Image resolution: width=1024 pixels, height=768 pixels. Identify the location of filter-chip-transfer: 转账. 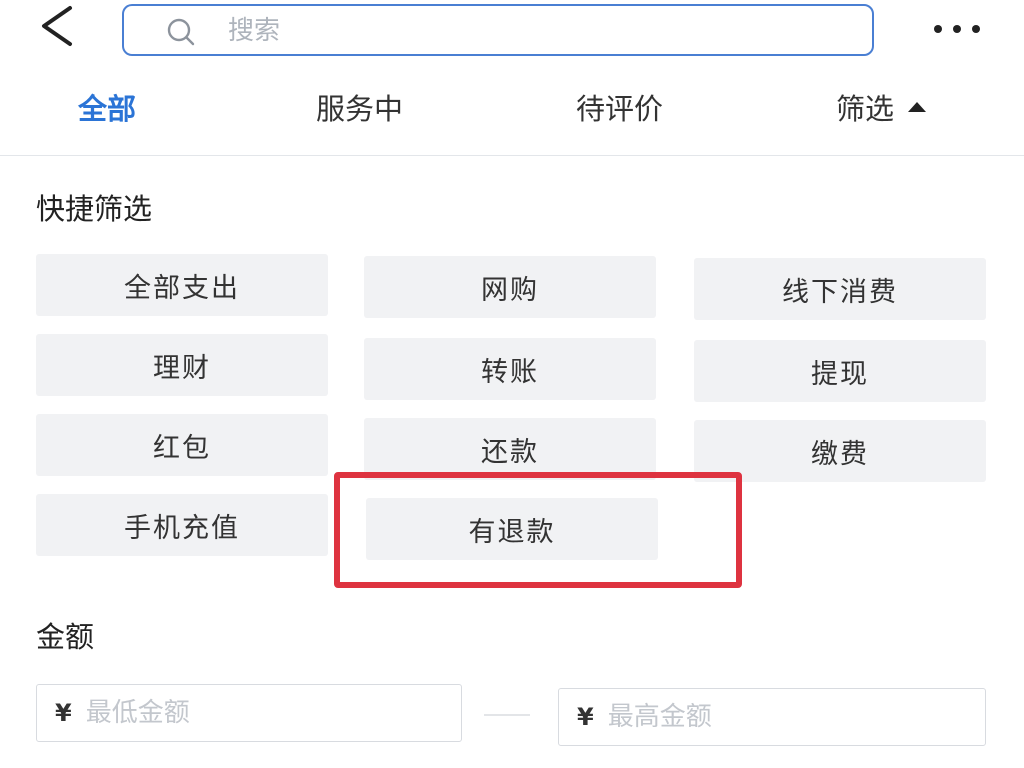
(510, 369).